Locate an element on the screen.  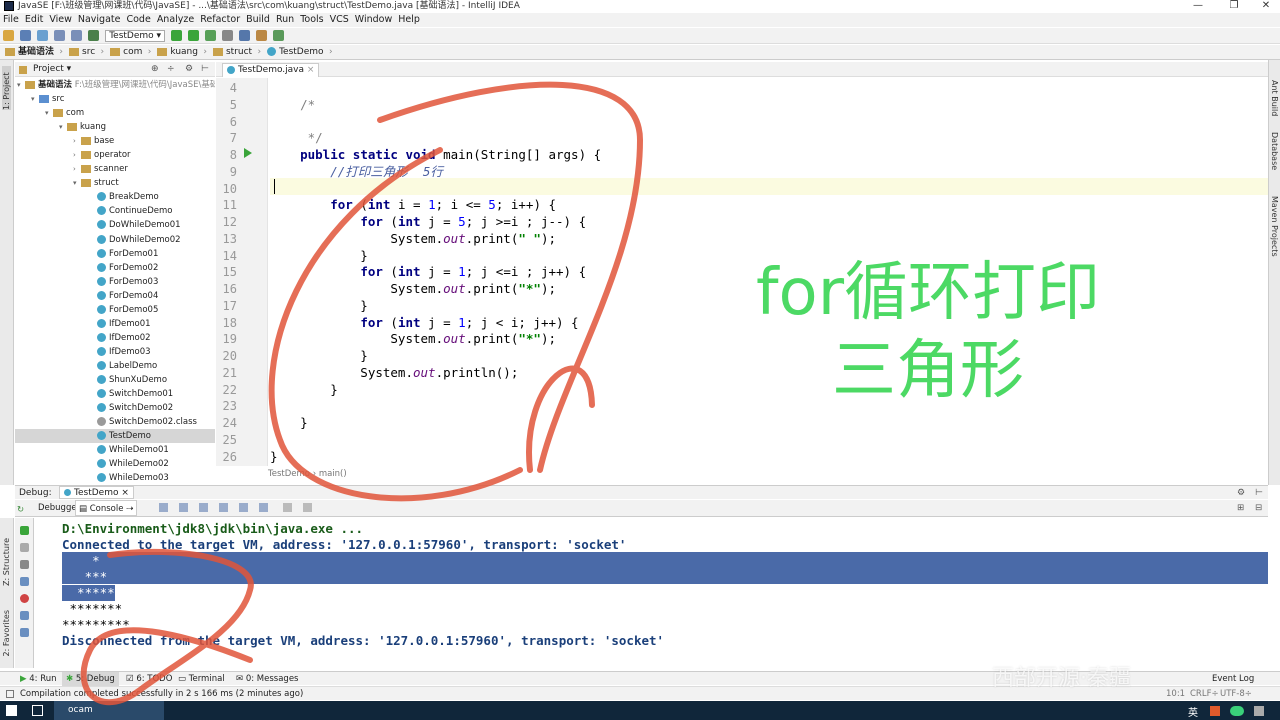
tree-node-struct: ▾ struct is located at coordinates (115, 183).